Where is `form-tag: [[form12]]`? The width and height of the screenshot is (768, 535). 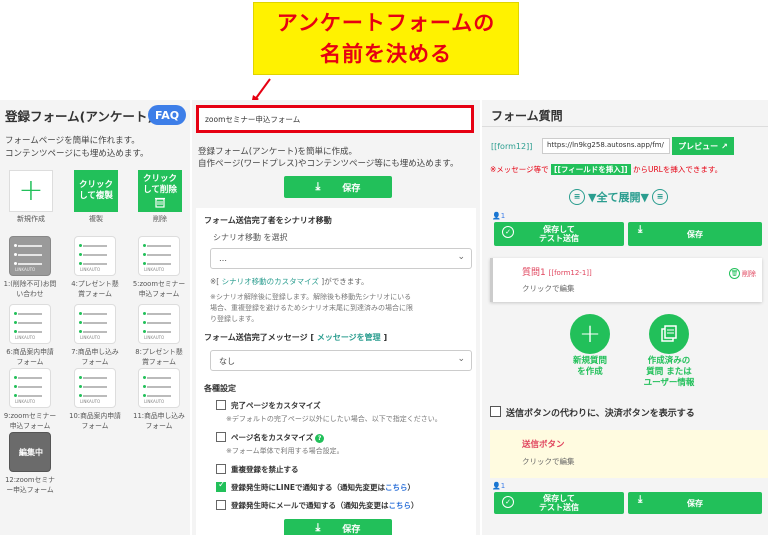 form-tag: [[form12]] is located at coordinates (512, 146).